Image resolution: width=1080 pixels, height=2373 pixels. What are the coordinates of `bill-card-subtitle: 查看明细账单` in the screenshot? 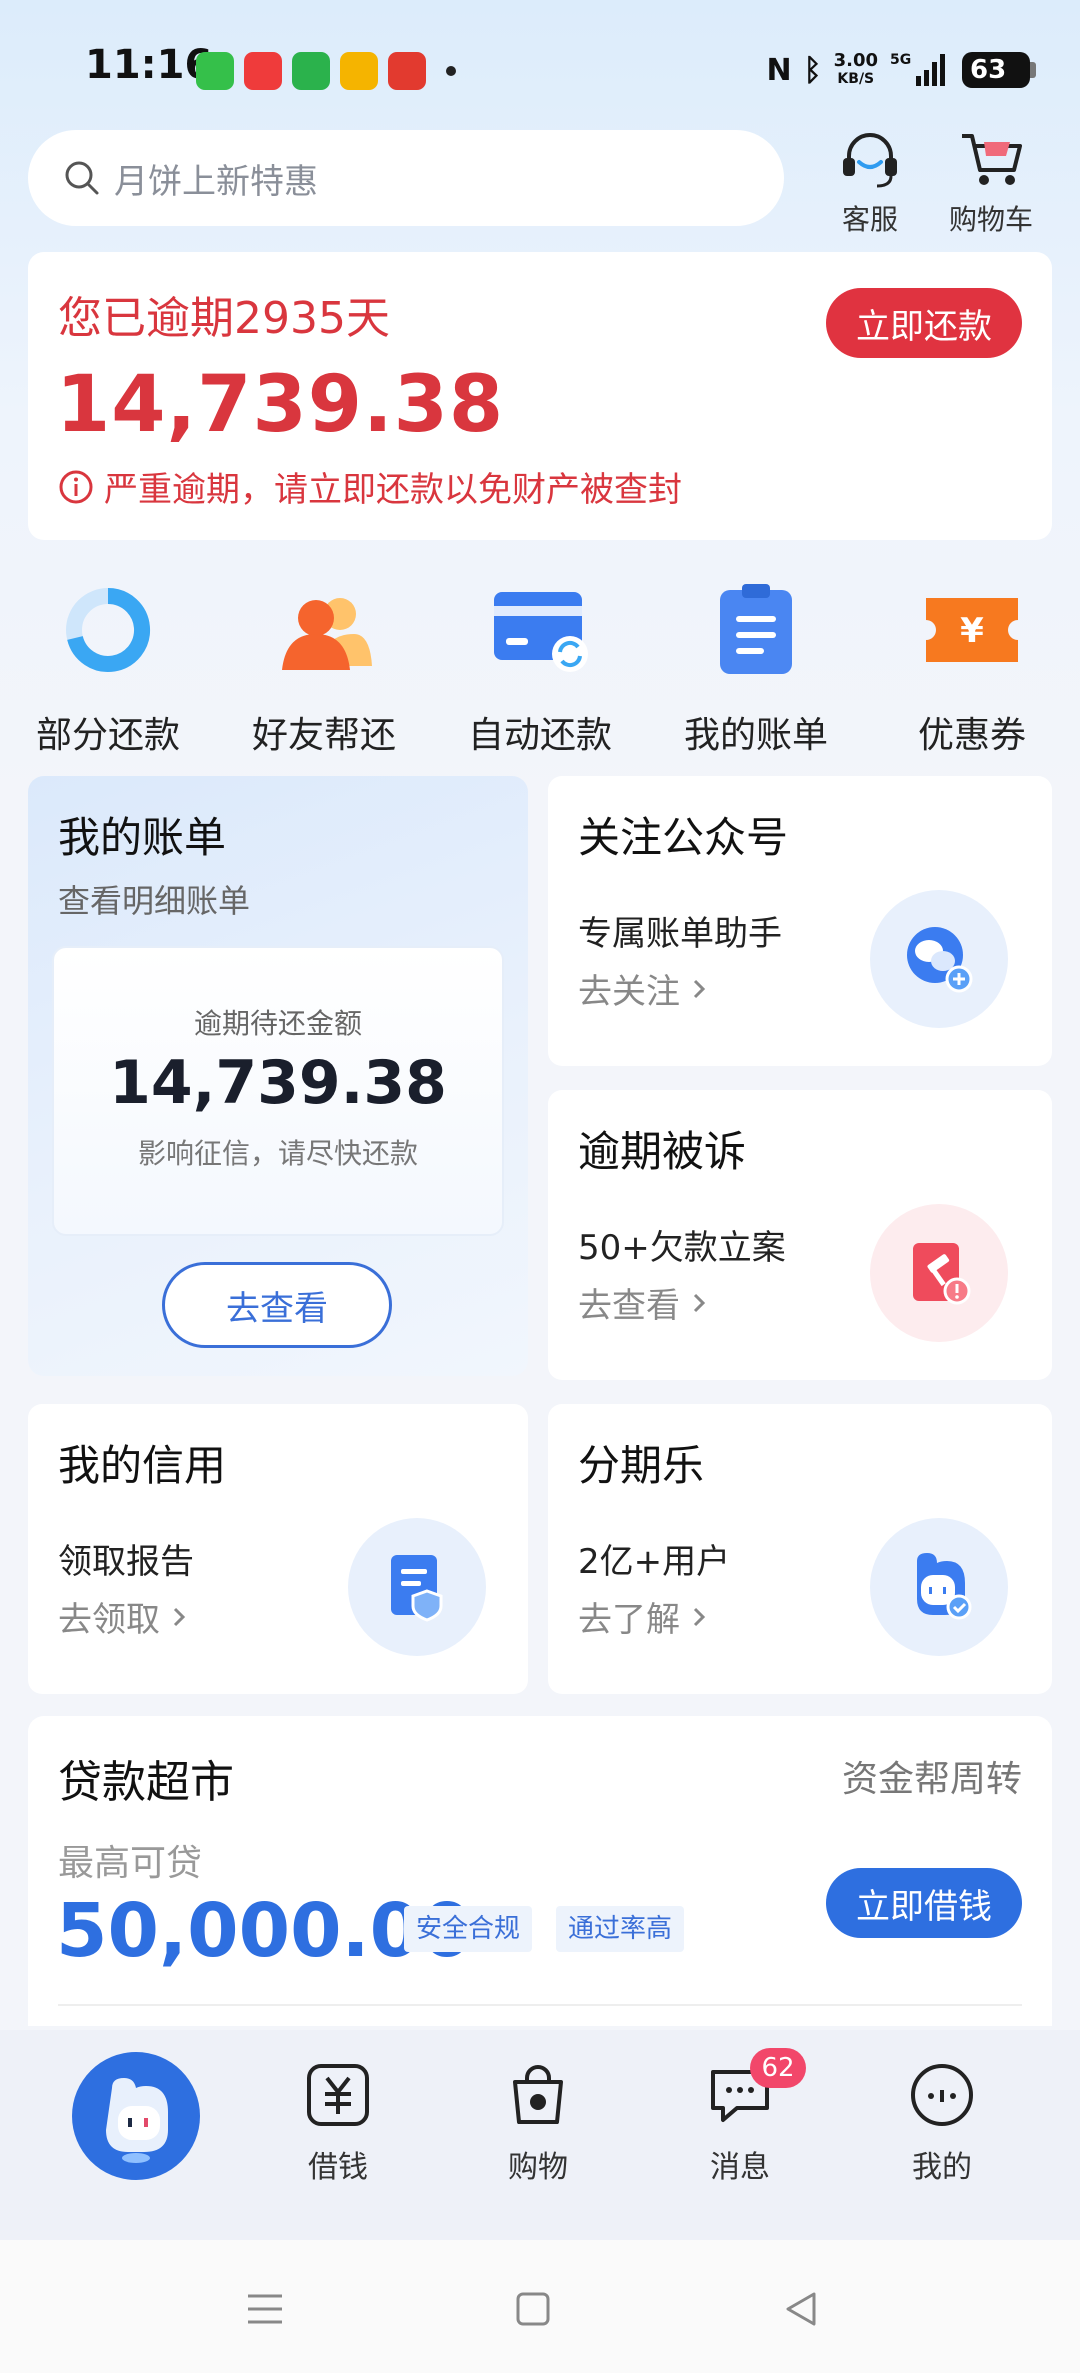 It's located at (154, 901).